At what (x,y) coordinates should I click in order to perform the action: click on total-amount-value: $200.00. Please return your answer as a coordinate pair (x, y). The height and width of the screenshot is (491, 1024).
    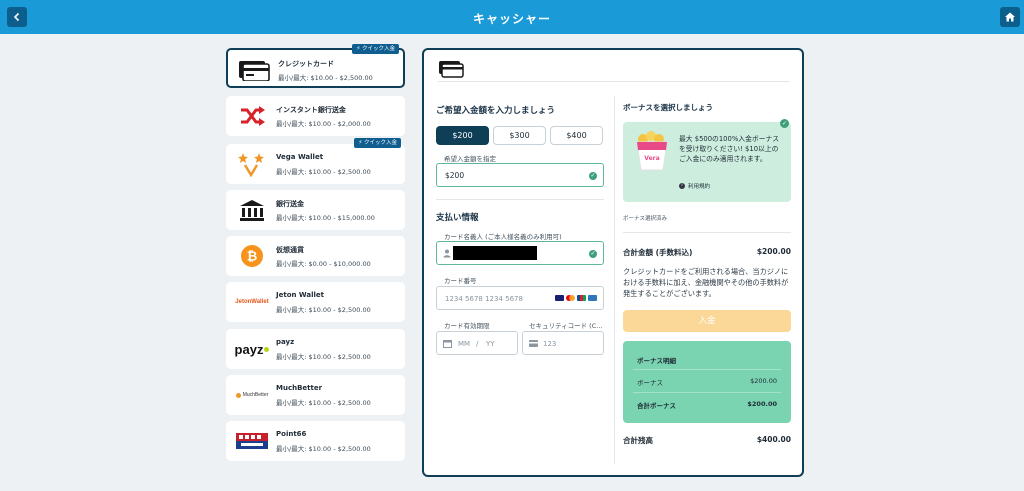
    Looking at the image, I should click on (773, 251).